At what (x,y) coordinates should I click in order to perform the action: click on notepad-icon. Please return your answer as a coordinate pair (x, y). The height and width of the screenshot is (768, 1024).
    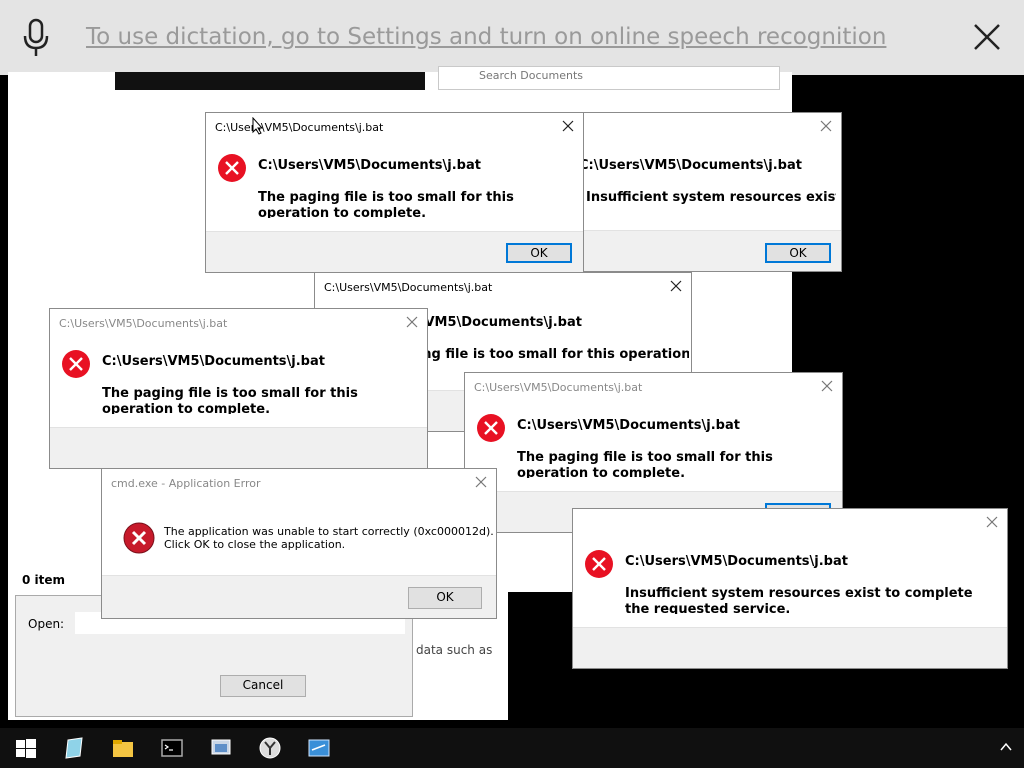
    Looking at the image, I should click on (74, 748).